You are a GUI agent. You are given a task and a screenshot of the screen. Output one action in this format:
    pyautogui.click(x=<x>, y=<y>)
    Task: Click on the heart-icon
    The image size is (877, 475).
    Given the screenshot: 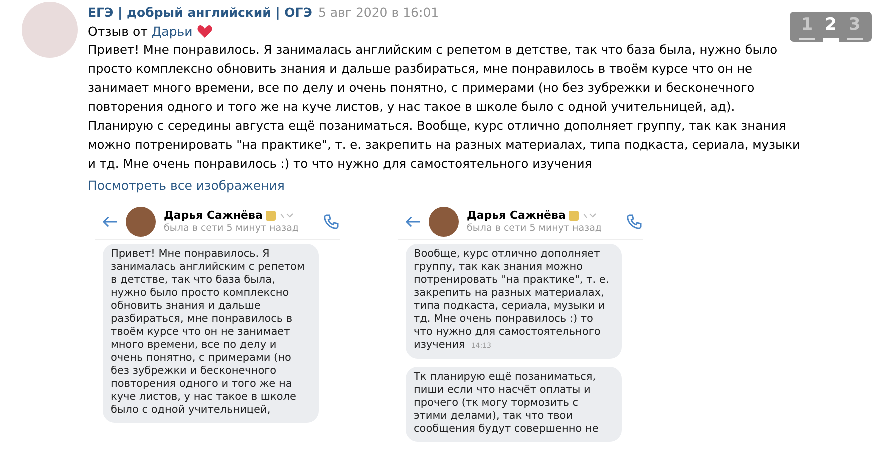 What is the action you would take?
    pyautogui.click(x=204, y=31)
    